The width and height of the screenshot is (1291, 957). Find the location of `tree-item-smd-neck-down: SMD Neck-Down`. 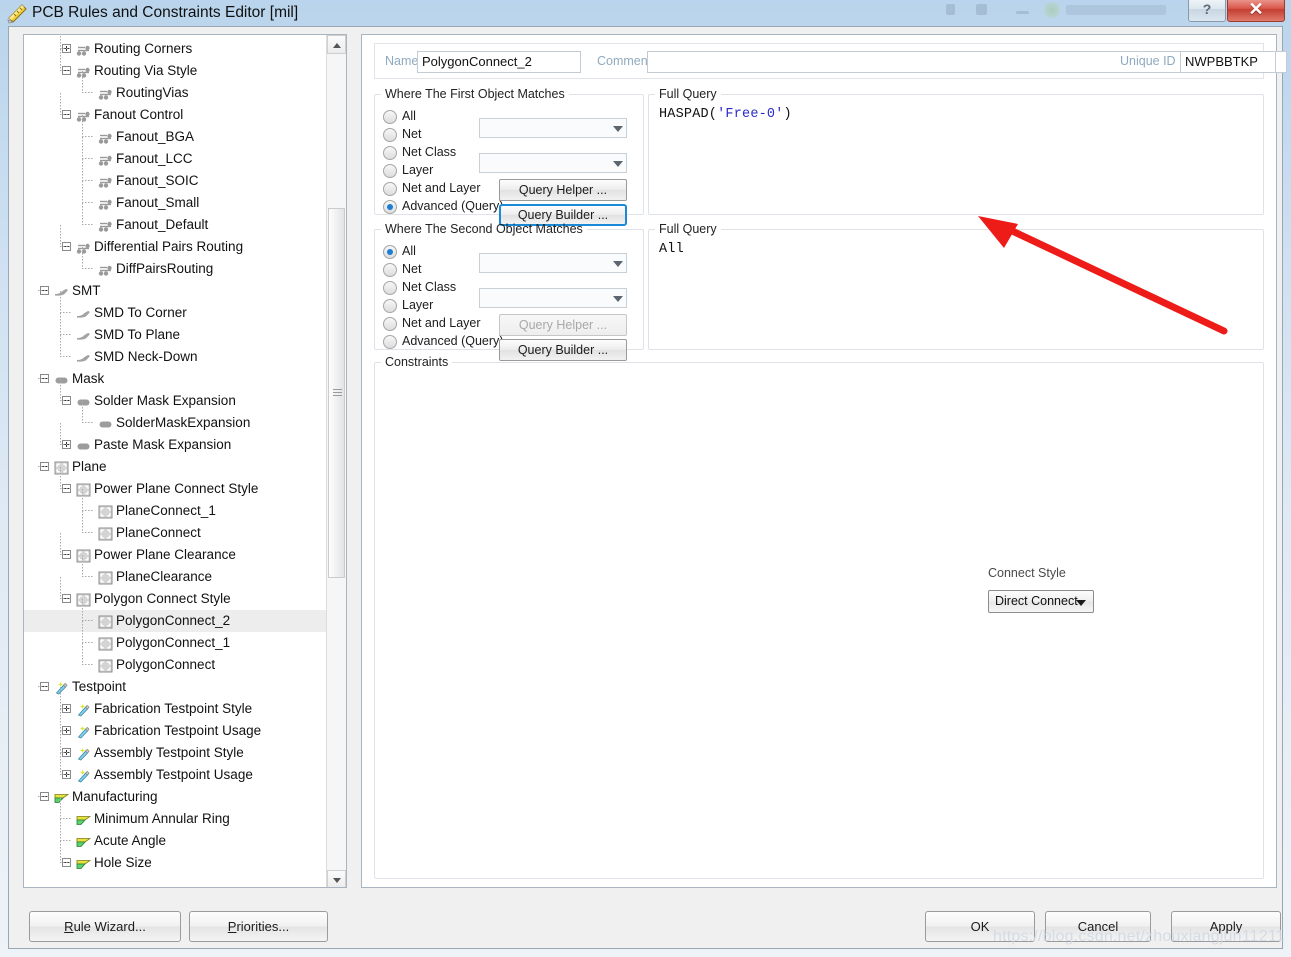

tree-item-smd-neck-down: SMD Neck-Down is located at coordinates (175, 357).